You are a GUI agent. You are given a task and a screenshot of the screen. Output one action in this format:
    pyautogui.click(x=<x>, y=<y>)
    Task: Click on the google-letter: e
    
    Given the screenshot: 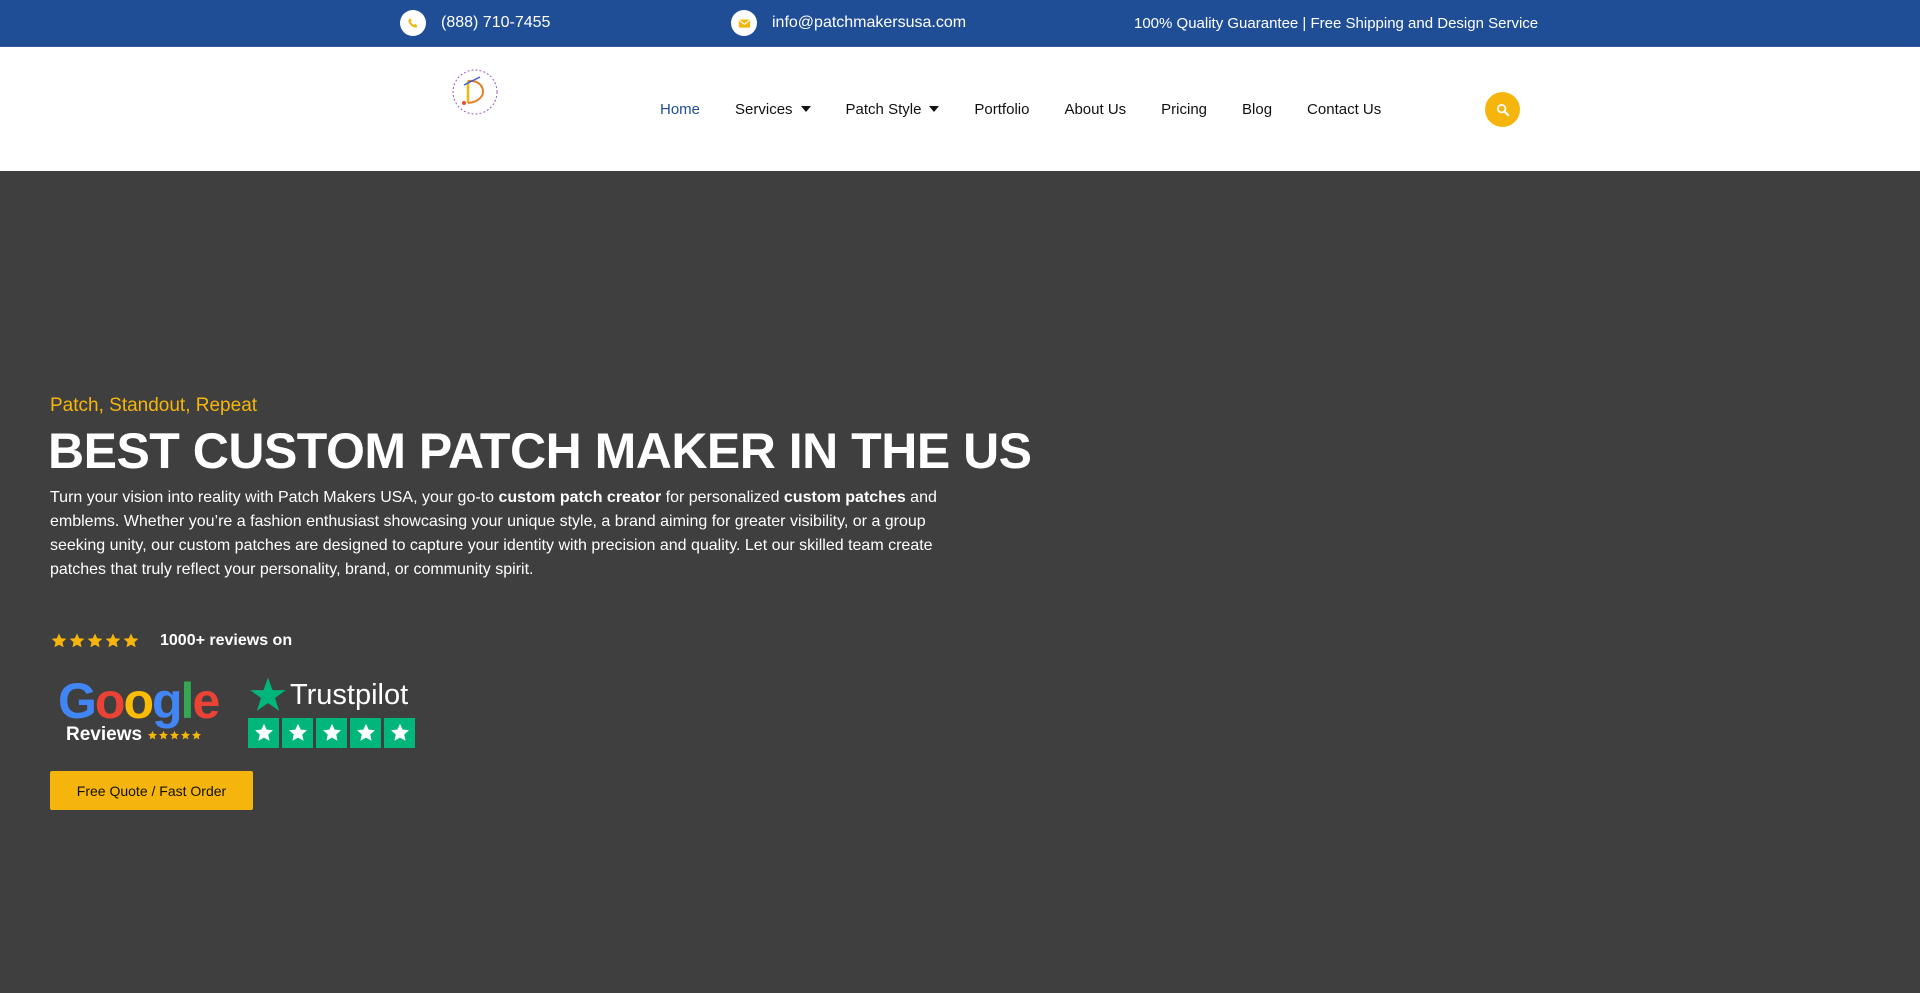 What is the action you would take?
    pyautogui.click(x=206, y=701)
    